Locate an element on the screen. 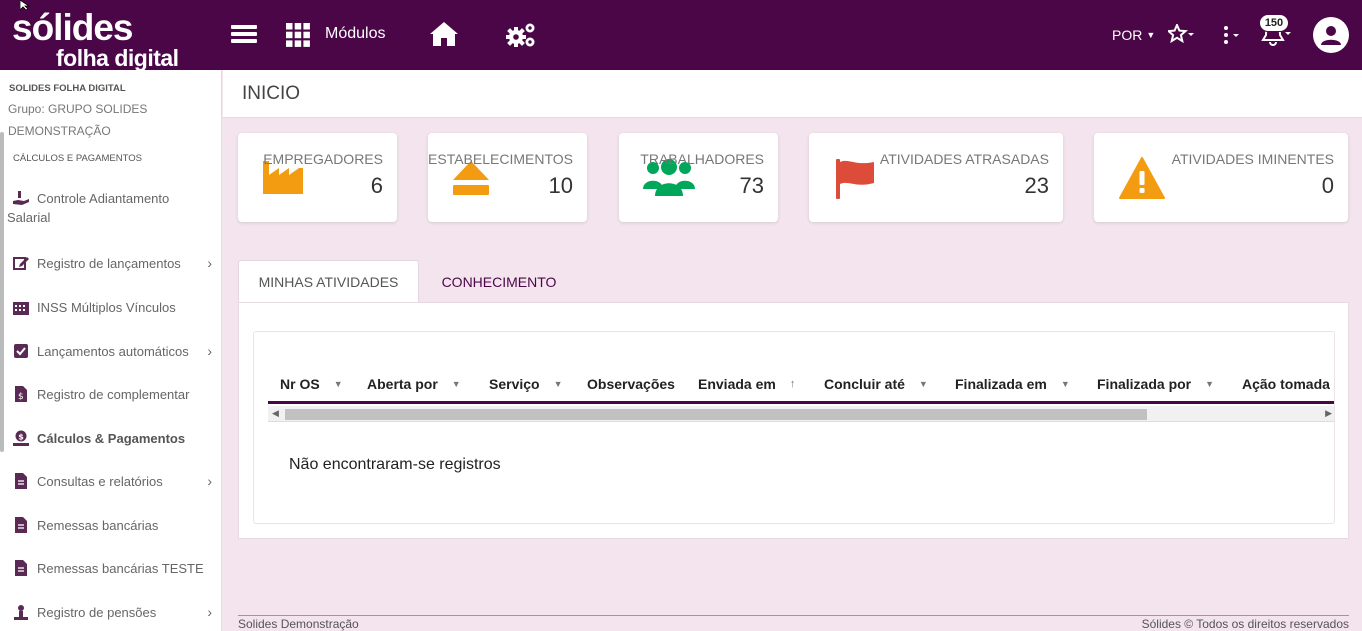 The height and width of the screenshot is (631, 1362). sidebar-item-label: Registro de lançamentos is located at coordinates (109, 263).